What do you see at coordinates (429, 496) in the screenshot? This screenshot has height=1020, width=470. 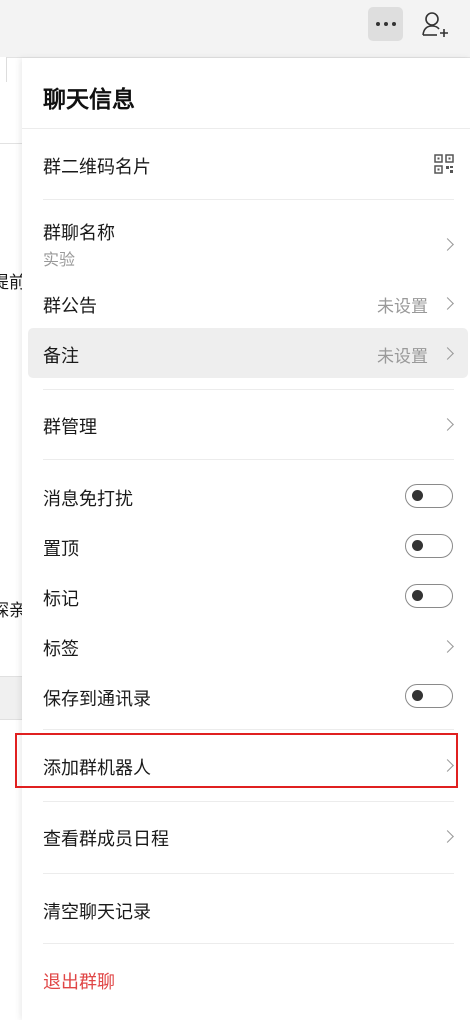 I see `mute-toggle` at bounding box center [429, 496].